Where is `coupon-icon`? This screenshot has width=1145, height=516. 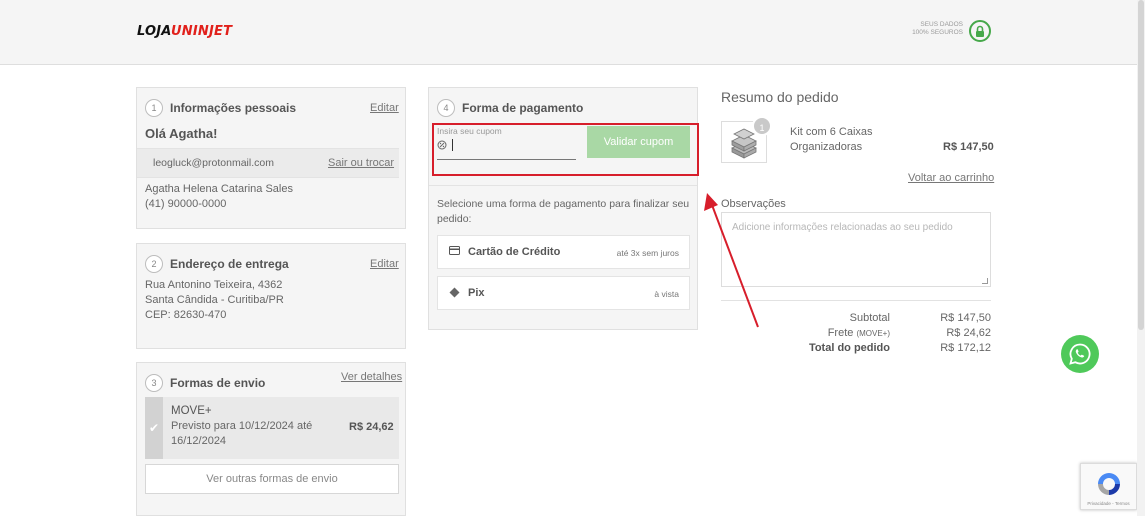 coupon-icon is located at coordinates (442, 145).